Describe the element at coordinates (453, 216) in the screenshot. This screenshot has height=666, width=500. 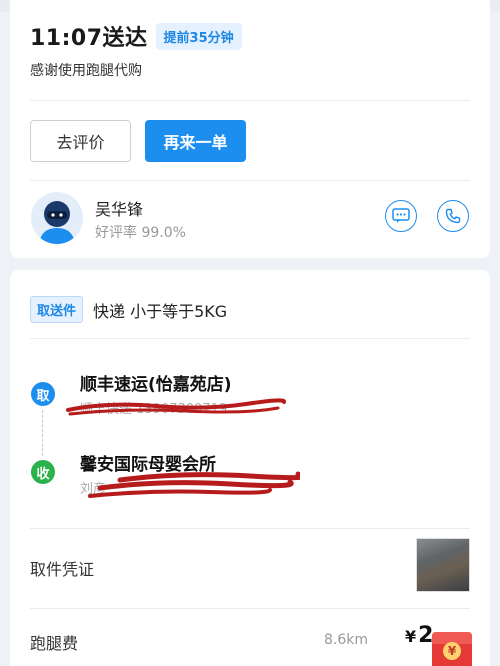
I see `phone-icon` at that location.